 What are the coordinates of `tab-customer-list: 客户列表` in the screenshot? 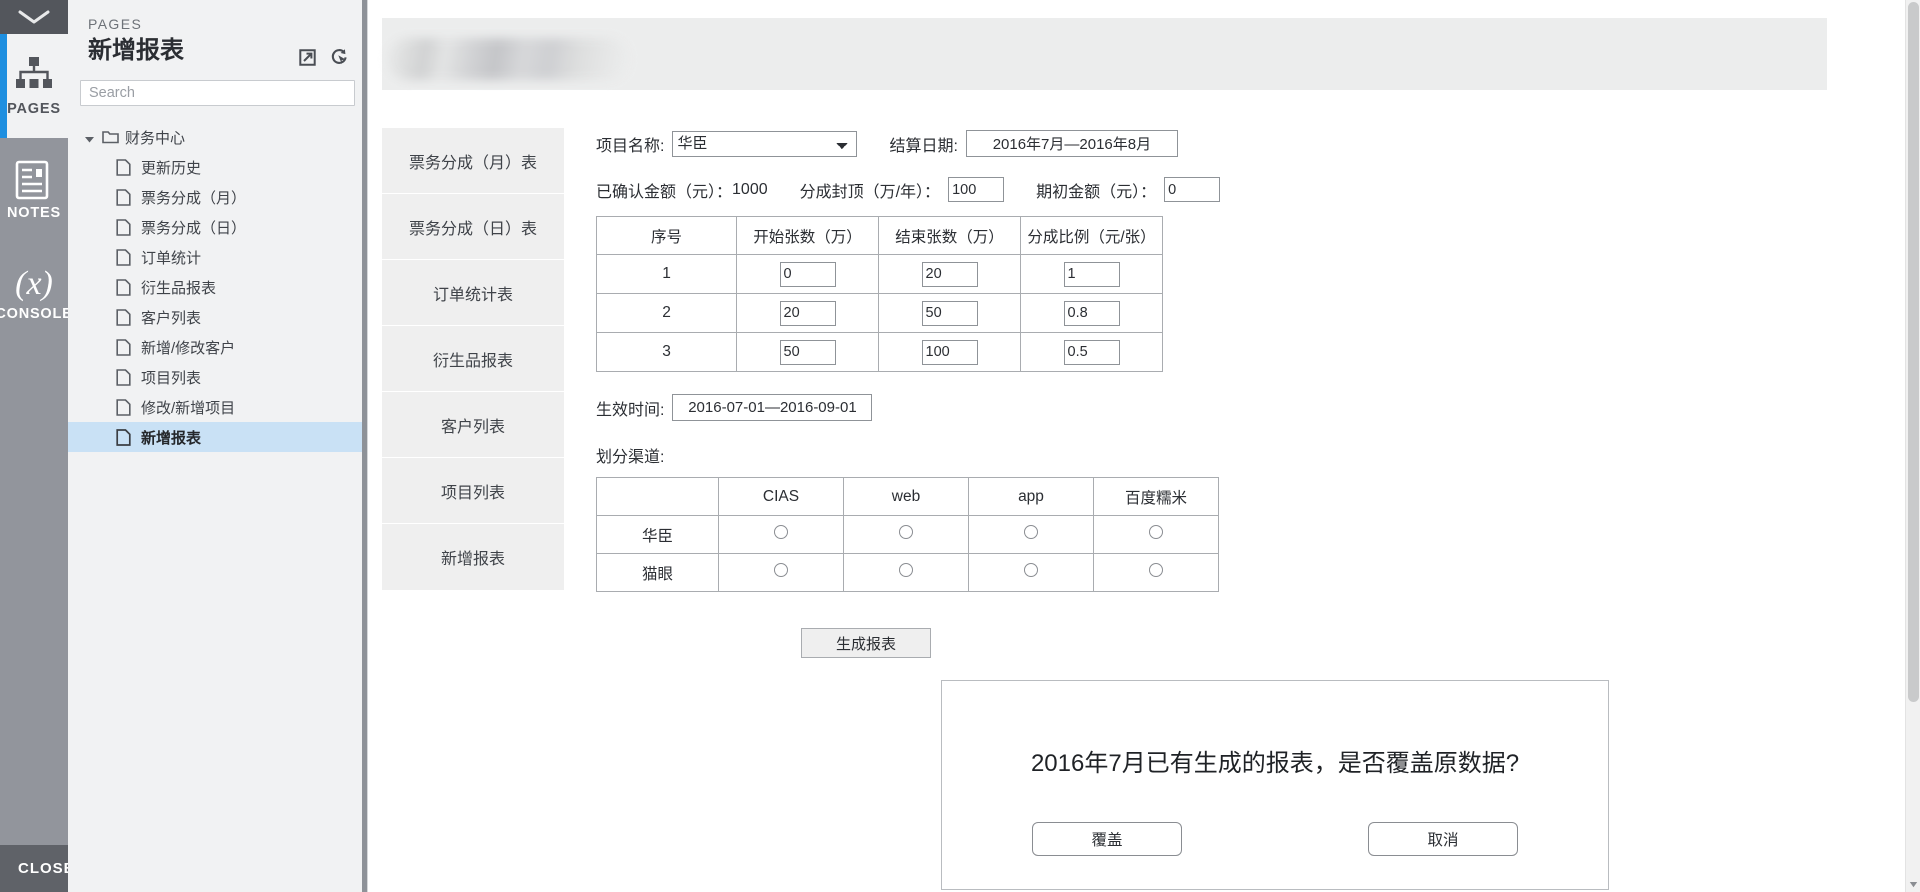 It's located at (473, 425).